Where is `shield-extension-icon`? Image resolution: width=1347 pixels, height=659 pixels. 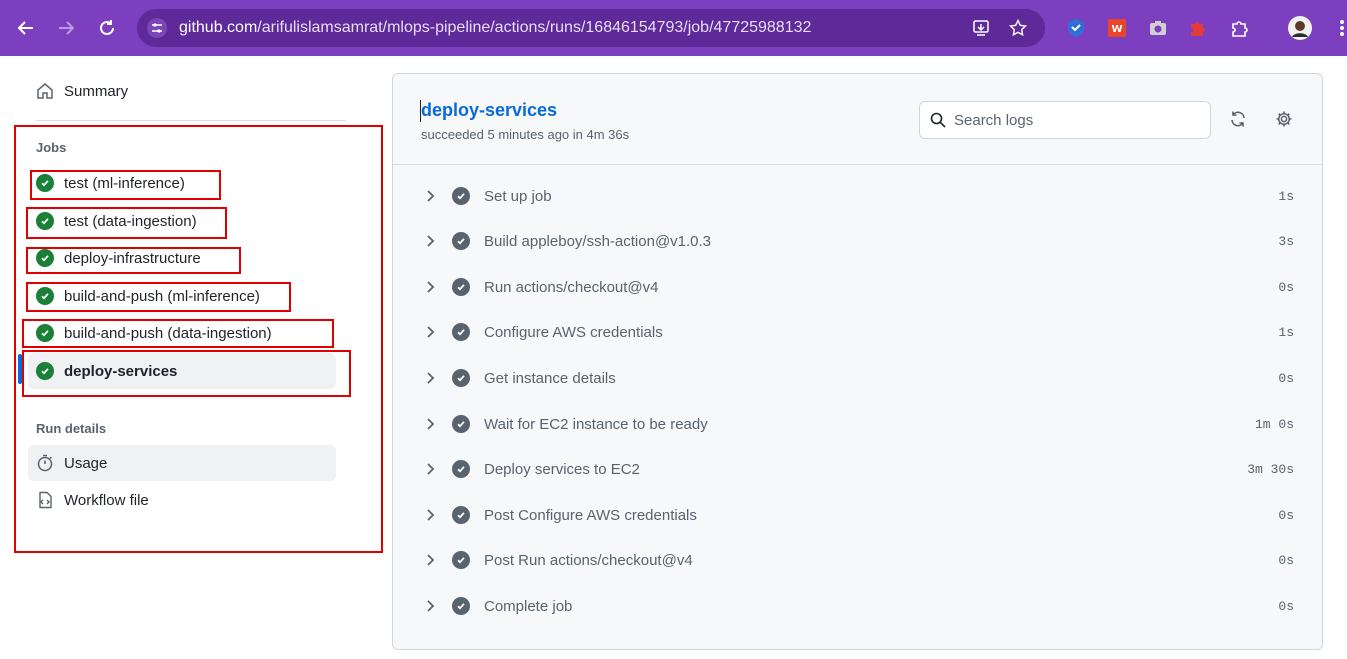 shield-extension-icon is located at coordinates (1076, 28).